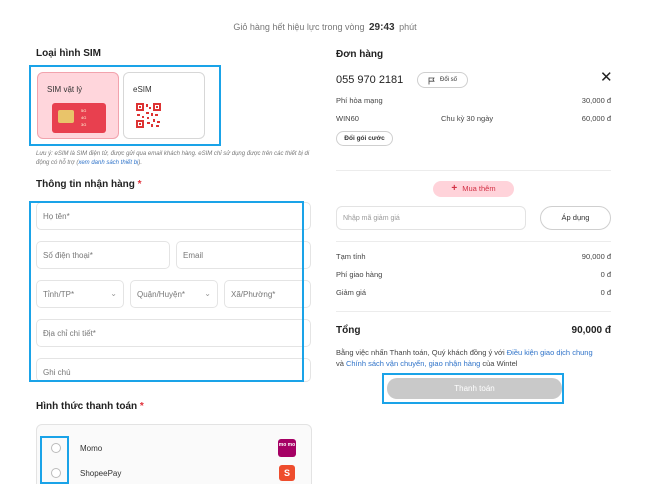 The width and height of the screenshot is (650, 484). I want to click on plan-cycle: Chu kỳ 30 ngày, so click(467, 118).